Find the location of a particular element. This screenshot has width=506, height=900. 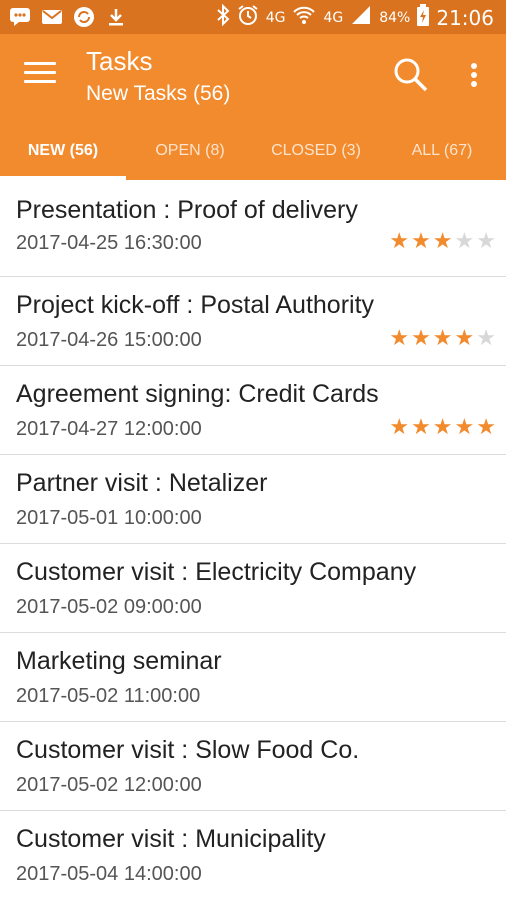

app-bar: Tasks New Tasks (56) is located at coordinates (253, 78).